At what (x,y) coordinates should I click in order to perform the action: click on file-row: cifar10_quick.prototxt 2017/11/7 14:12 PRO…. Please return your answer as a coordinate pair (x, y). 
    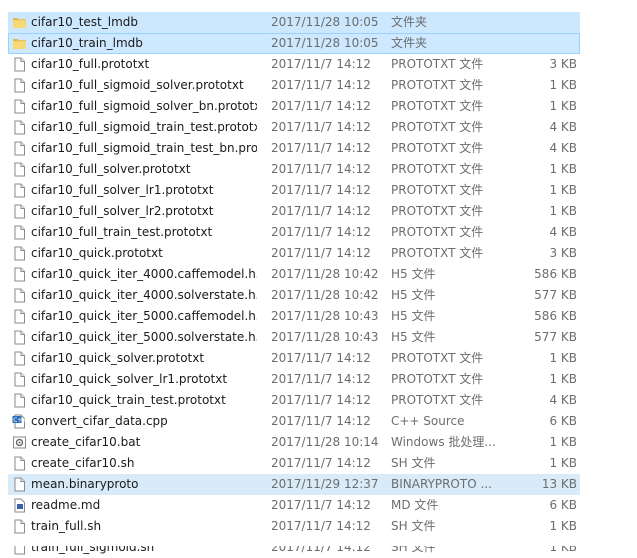
    Looking at the image, I should click on (318, 253).